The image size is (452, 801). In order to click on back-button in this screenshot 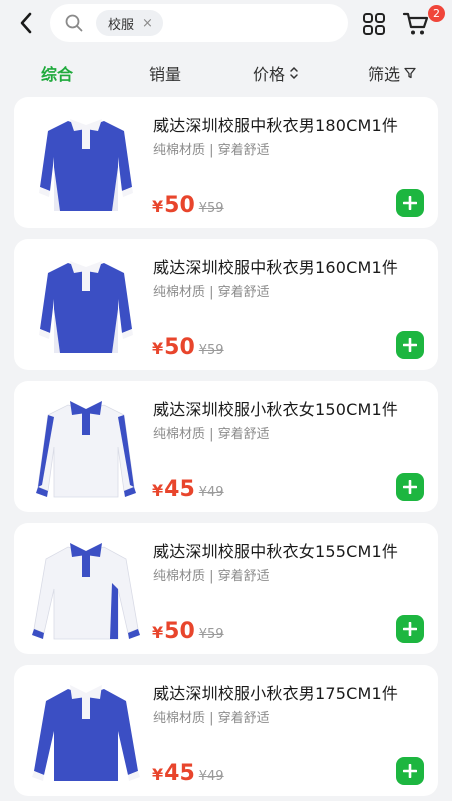, I will do `click(26, 23)`.